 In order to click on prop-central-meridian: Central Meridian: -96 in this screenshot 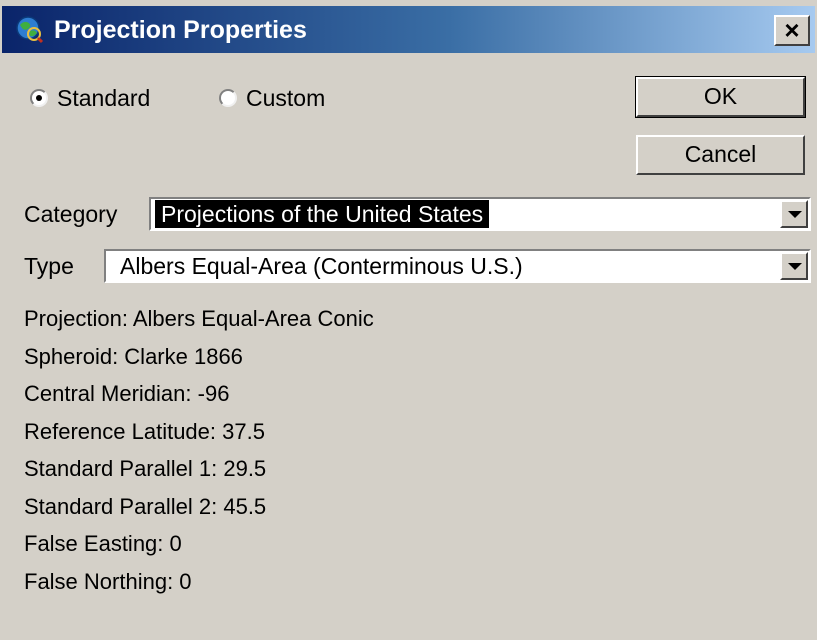, I will do `click(127, 393)`.